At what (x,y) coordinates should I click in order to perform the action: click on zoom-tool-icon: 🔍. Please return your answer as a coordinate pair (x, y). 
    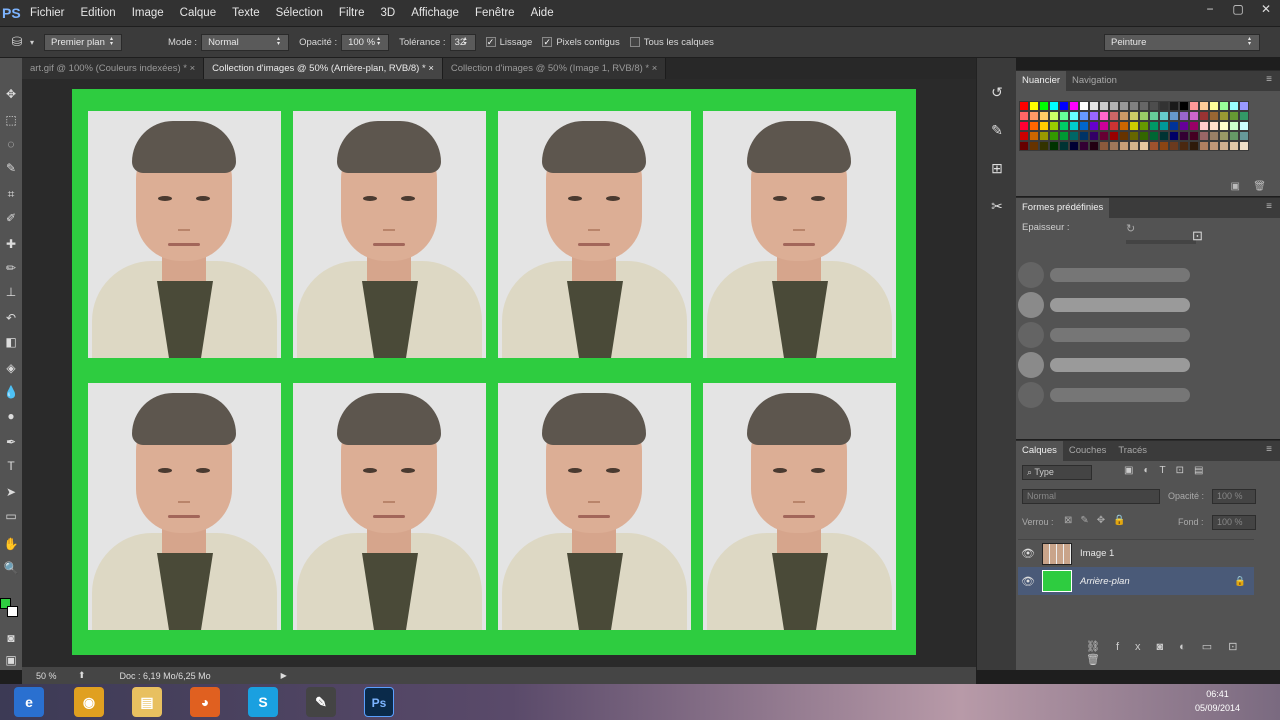
    Looking at the image, I should click on (11, 568).